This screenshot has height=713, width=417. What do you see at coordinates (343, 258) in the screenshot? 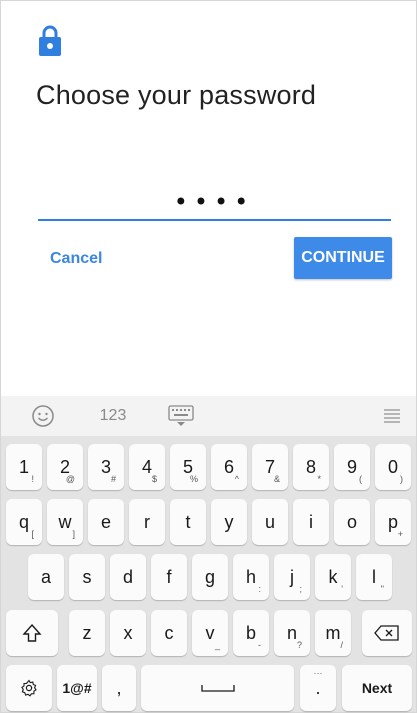
I see `continue-button: CONTINUE` at bounding box center [343, 258].